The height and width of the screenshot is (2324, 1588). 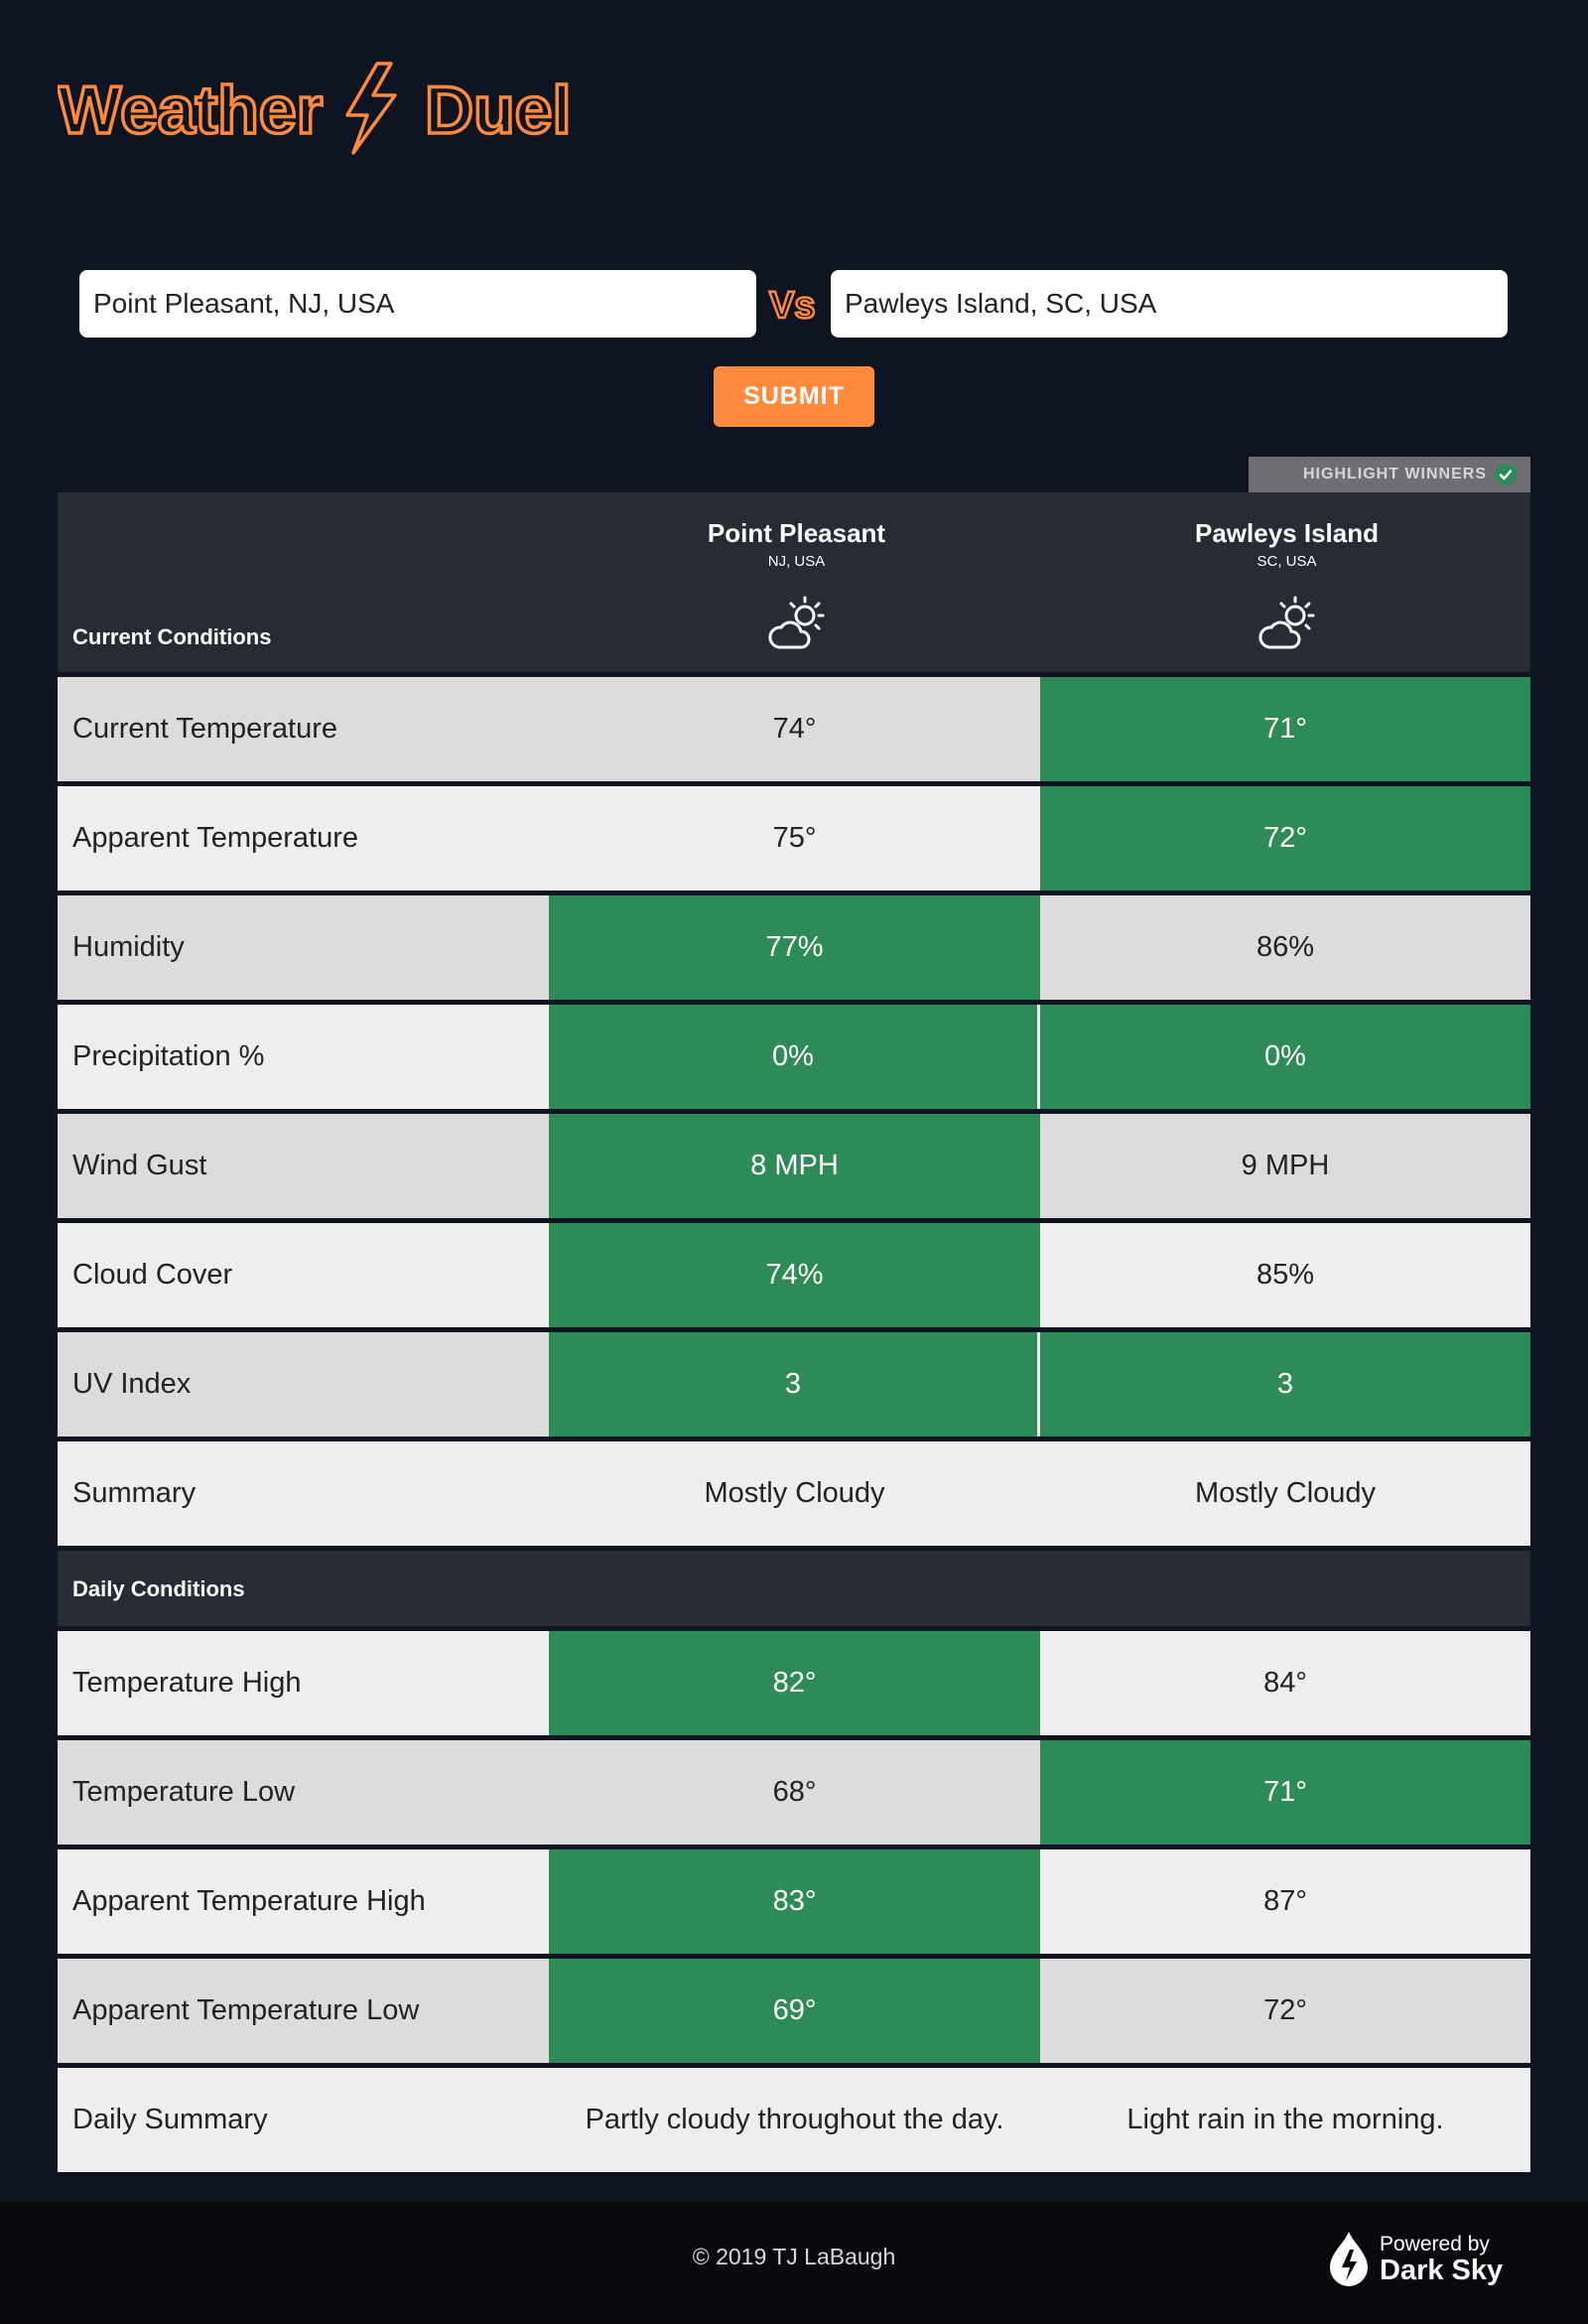 I want to click on city2-value: 86%, so click(x=1285, y=947).